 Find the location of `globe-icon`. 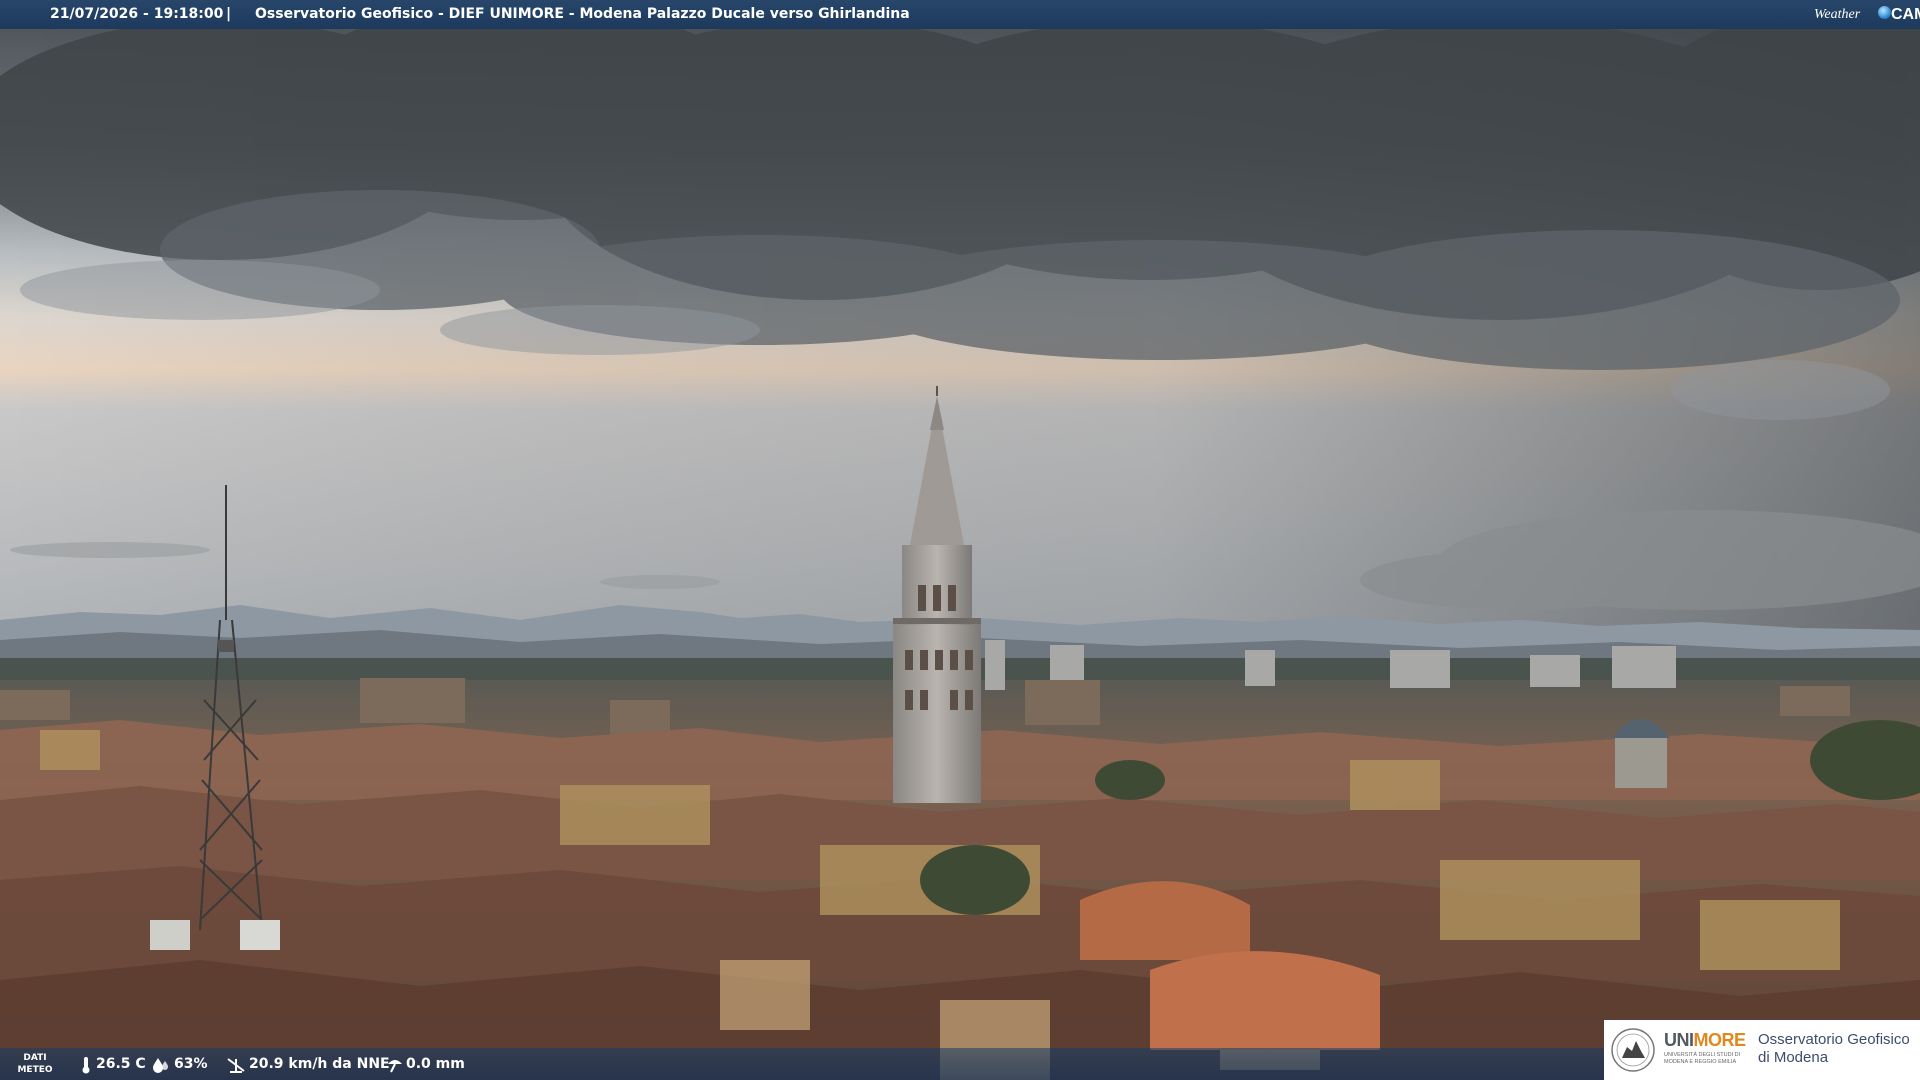

globe-icon is located at coordinates (1884, 12).